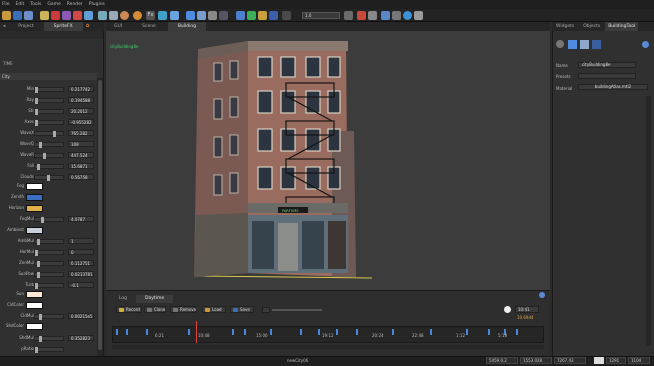 Image resolution: width=654 pixels, height=366 pixels. What do you see at coordinates (81, 316) in the screenshot?
I see `property-value: 0.00215e5` at bounding box center [81, 316].